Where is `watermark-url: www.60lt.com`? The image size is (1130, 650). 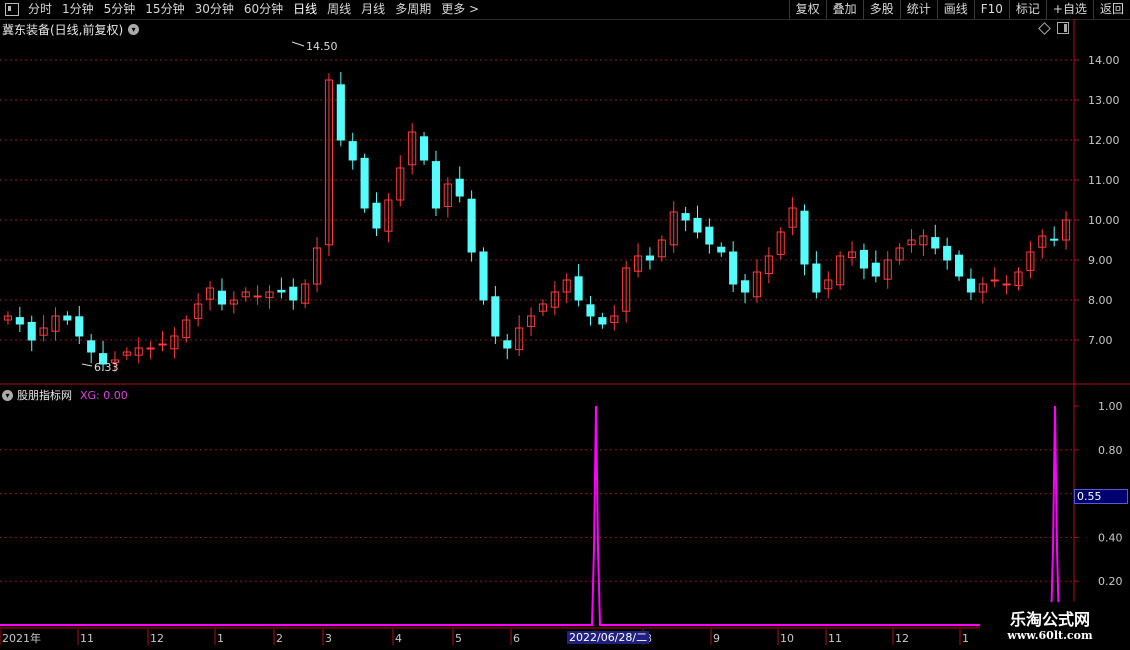 watermark-url: www.60lt.com is located at coordinates (1050, 635).